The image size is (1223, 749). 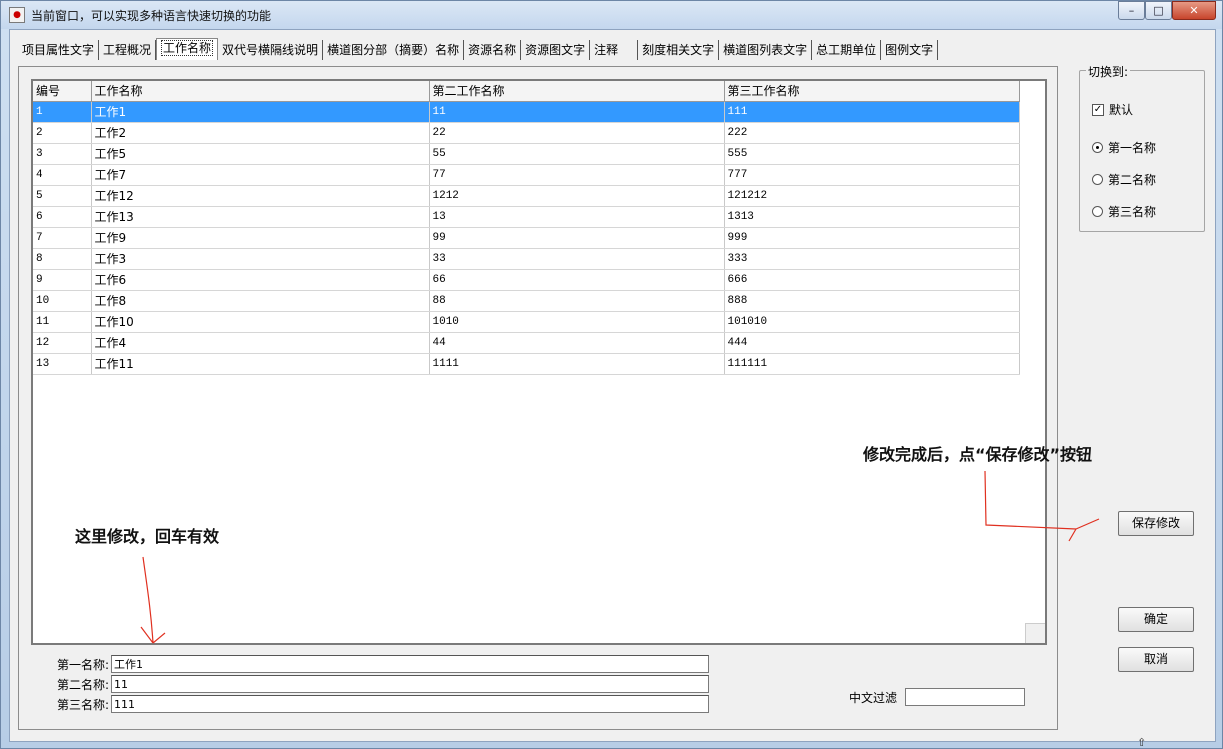 What do you see at coordinates (1042, 506) in the screenshot?
I see `save-hint-arrow` at bounding box center [1042, 506].